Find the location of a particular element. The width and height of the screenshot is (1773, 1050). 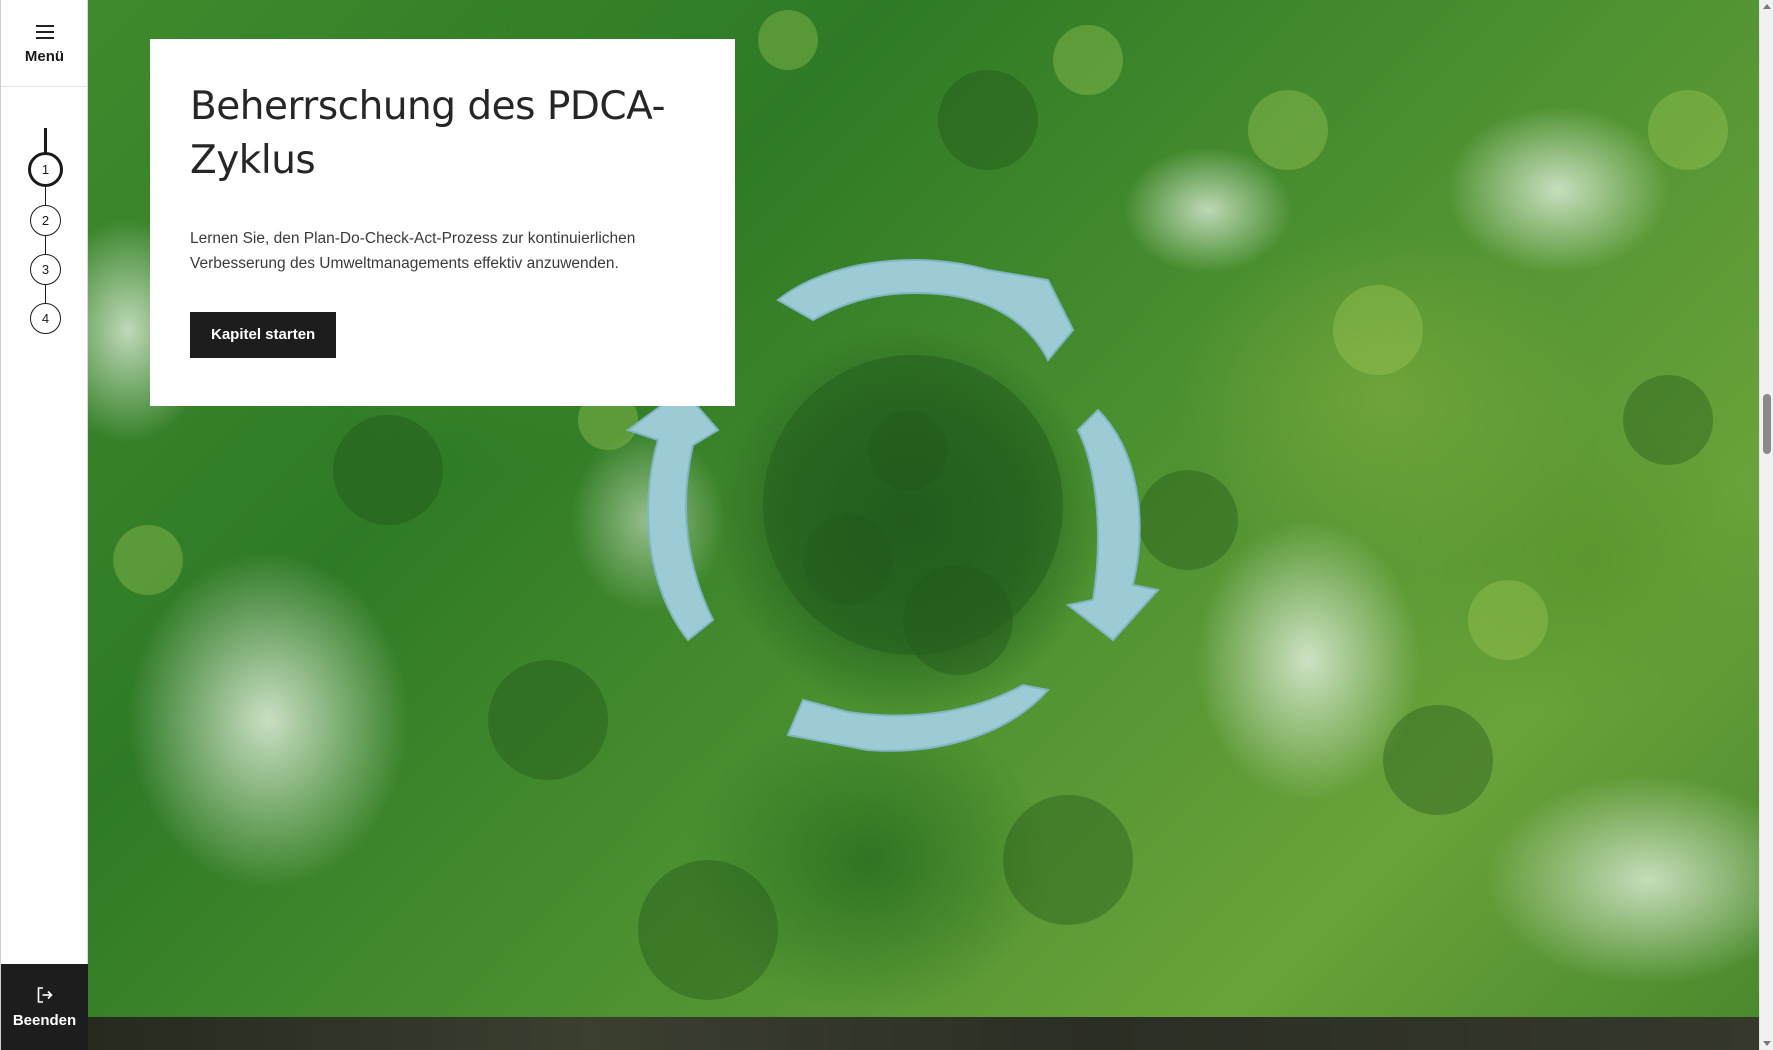

step-number: 4 is located at coordinates (45, 318).